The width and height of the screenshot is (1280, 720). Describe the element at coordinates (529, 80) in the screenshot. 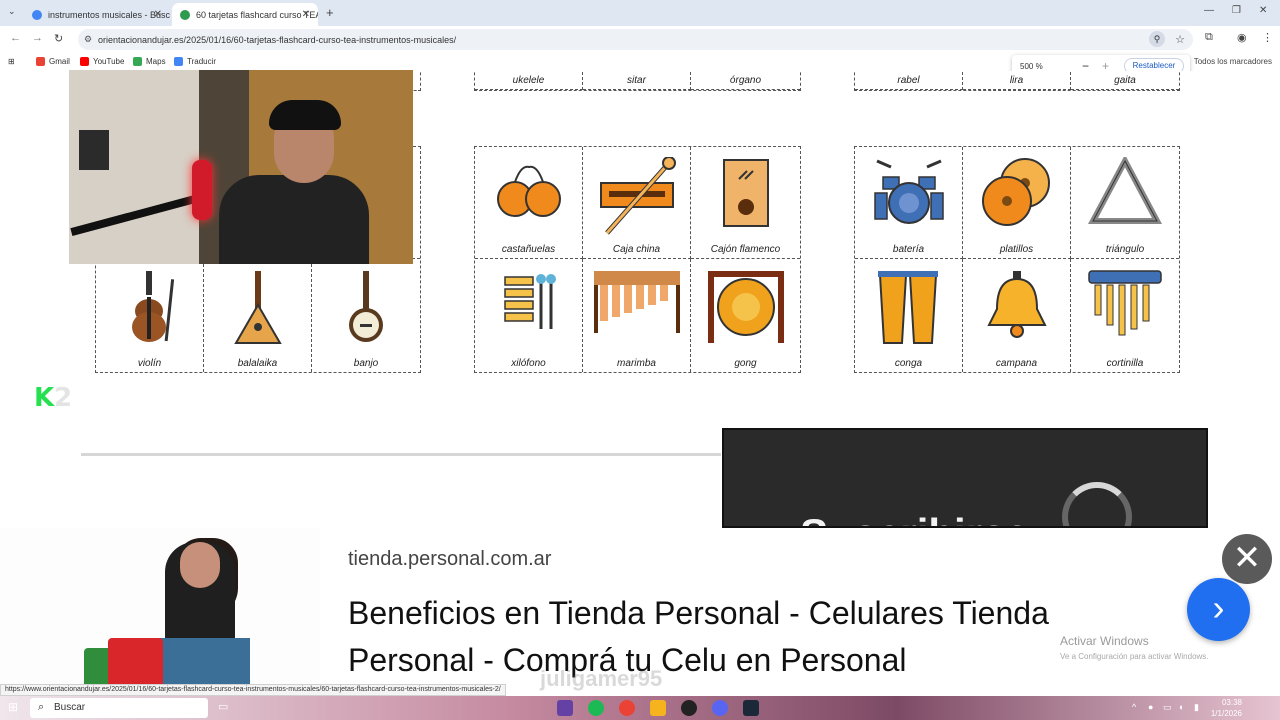

I see `card-ukelele: ukelele` at that location.